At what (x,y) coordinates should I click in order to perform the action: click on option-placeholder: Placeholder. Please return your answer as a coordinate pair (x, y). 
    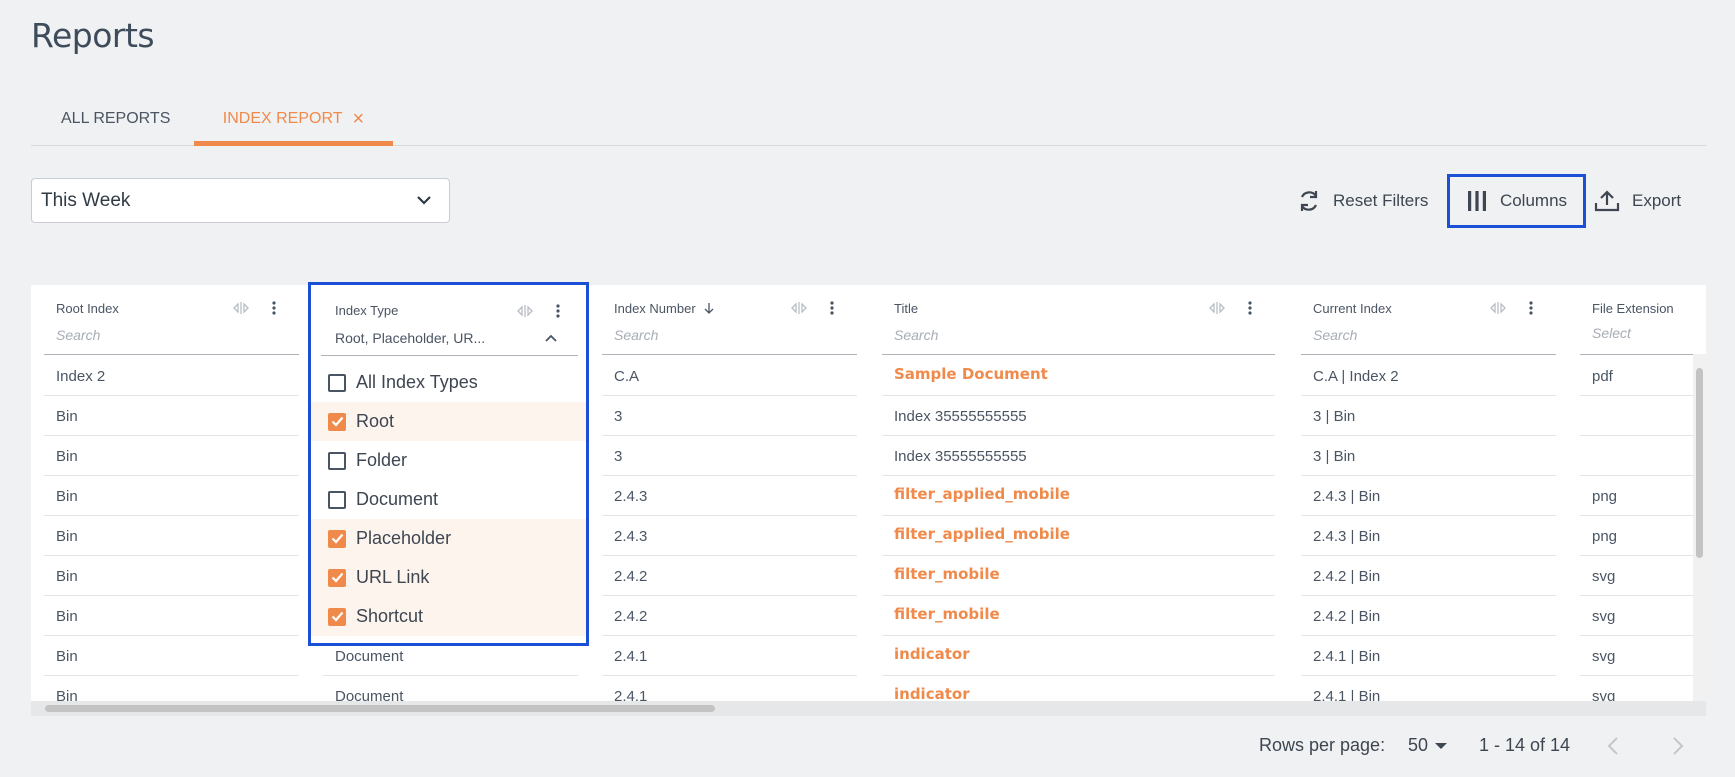
    Looking at the image, I should click on (448, 538).